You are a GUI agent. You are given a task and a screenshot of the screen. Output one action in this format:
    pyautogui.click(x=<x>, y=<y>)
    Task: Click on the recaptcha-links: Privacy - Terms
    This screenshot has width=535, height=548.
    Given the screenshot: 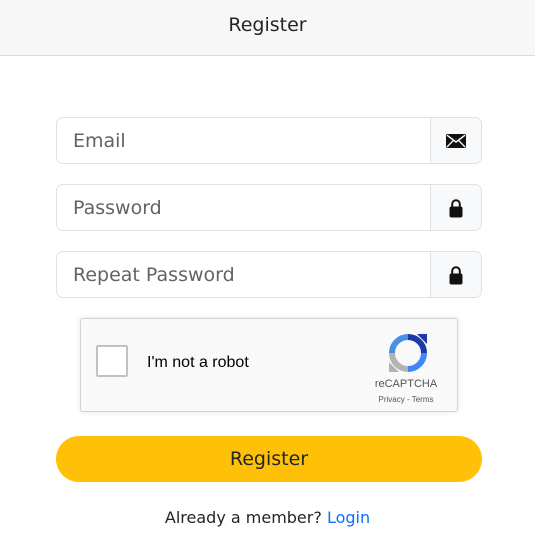 What is the action you would take?
    pyautogui.click(x=406, y=399)
    